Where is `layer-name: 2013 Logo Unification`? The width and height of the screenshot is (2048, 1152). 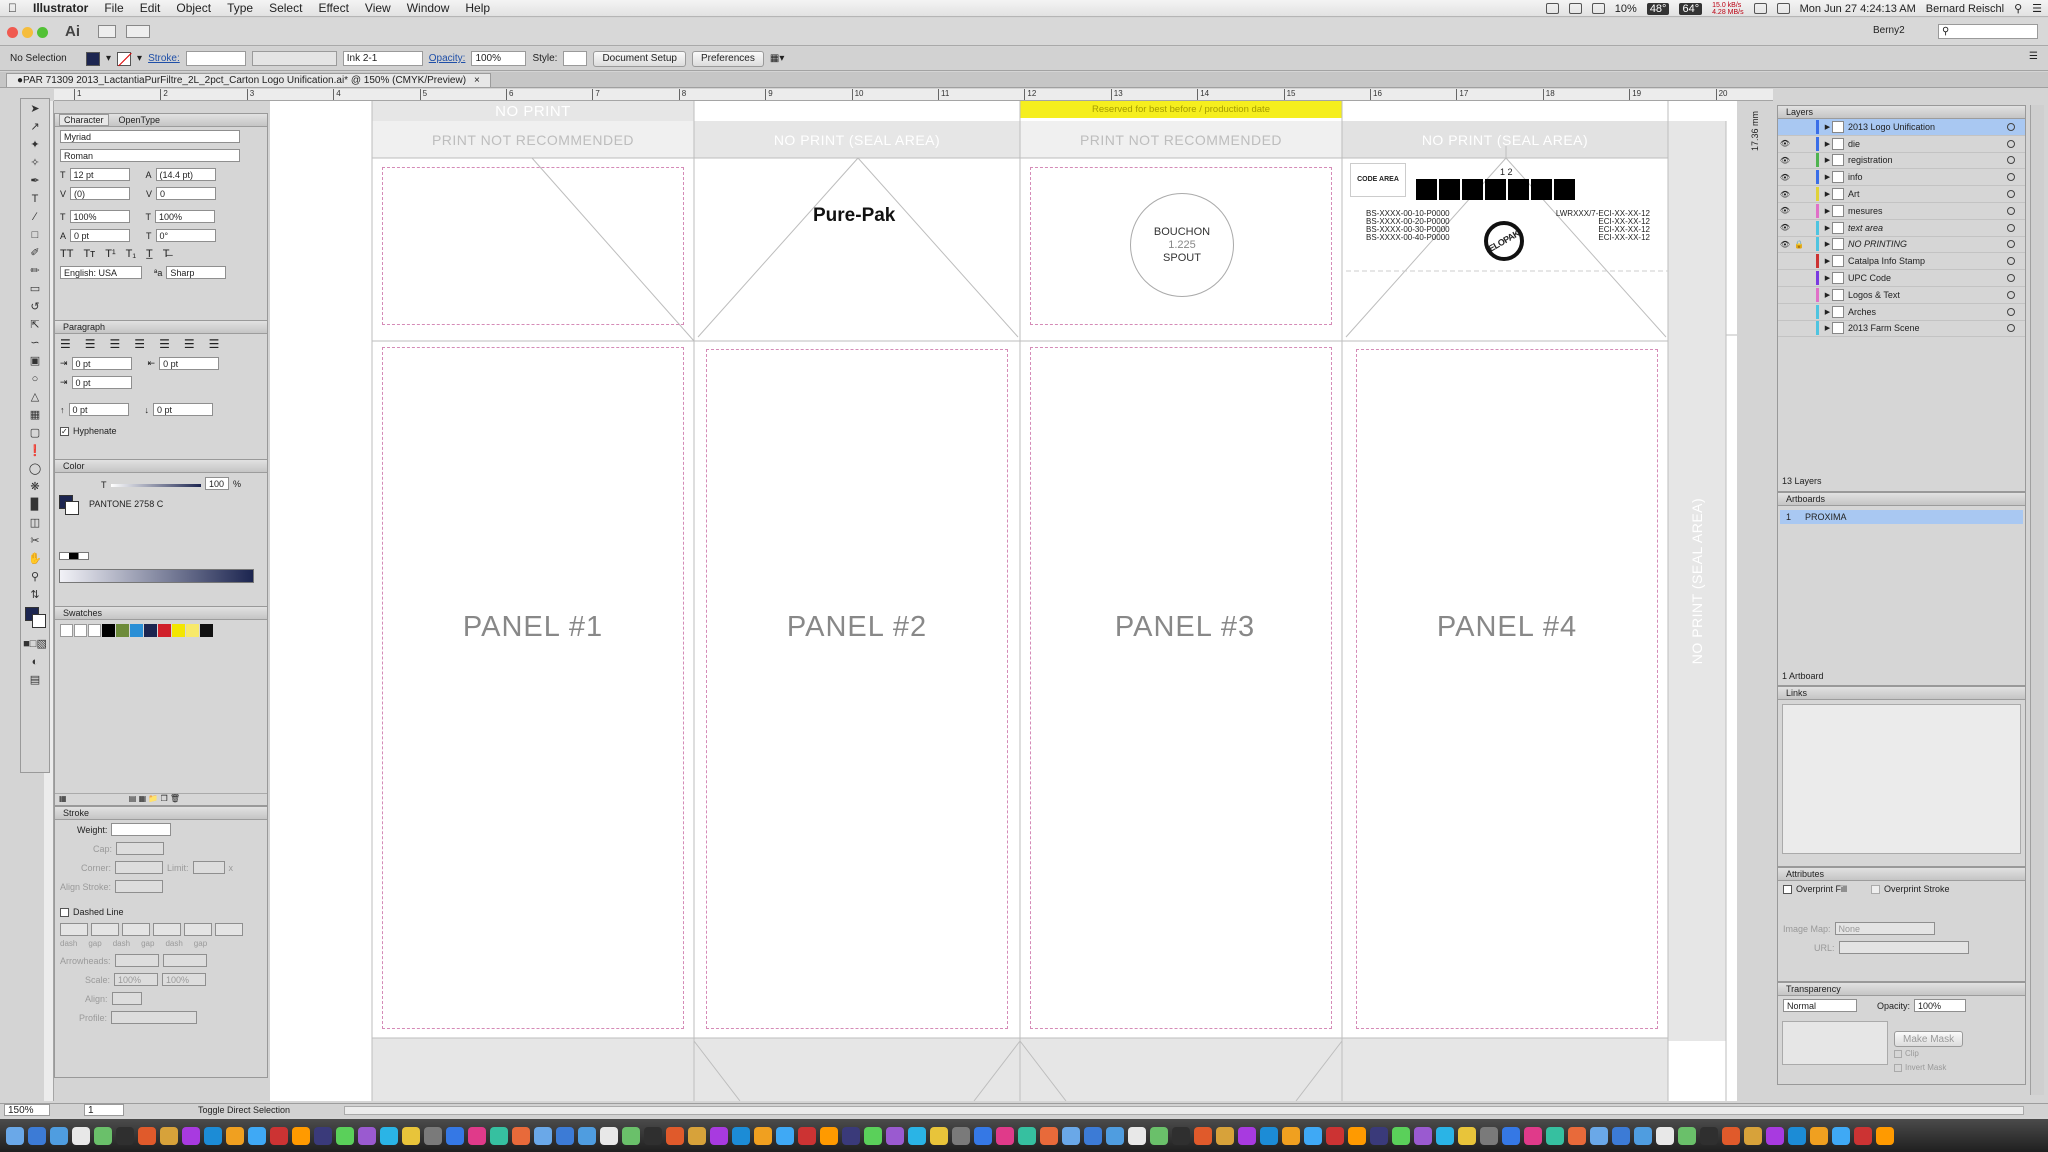
layer-name: 2013 Logo Unification is located at coordinates (1891, 127).